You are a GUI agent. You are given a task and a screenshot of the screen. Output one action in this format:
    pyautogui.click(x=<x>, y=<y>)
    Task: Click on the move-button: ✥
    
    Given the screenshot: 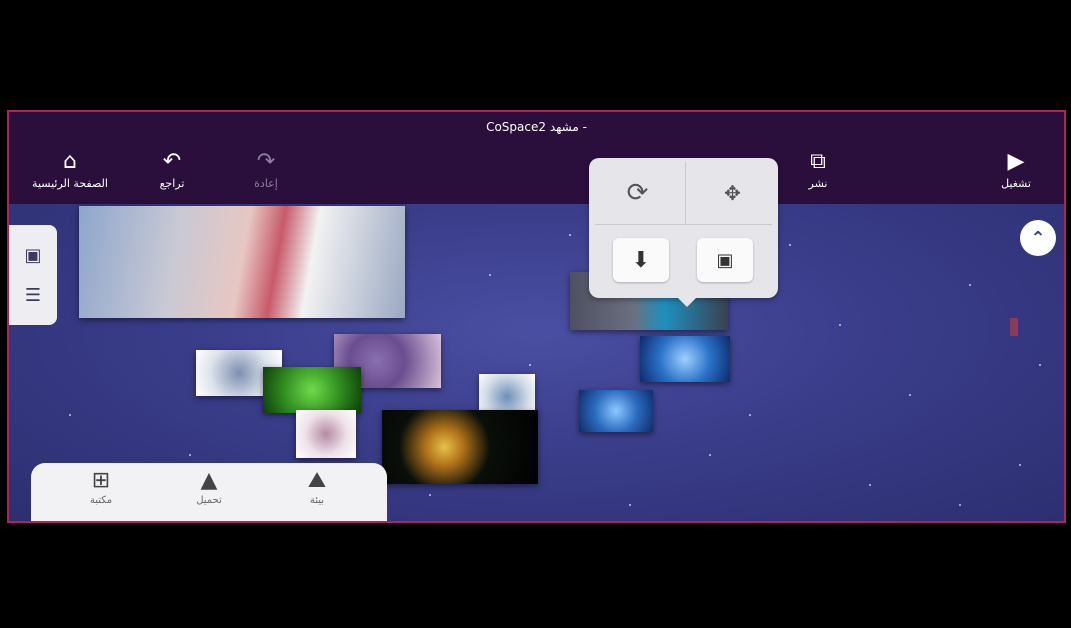 What is the action you would take?
    pyautogui.click(x=732, y=193)
    